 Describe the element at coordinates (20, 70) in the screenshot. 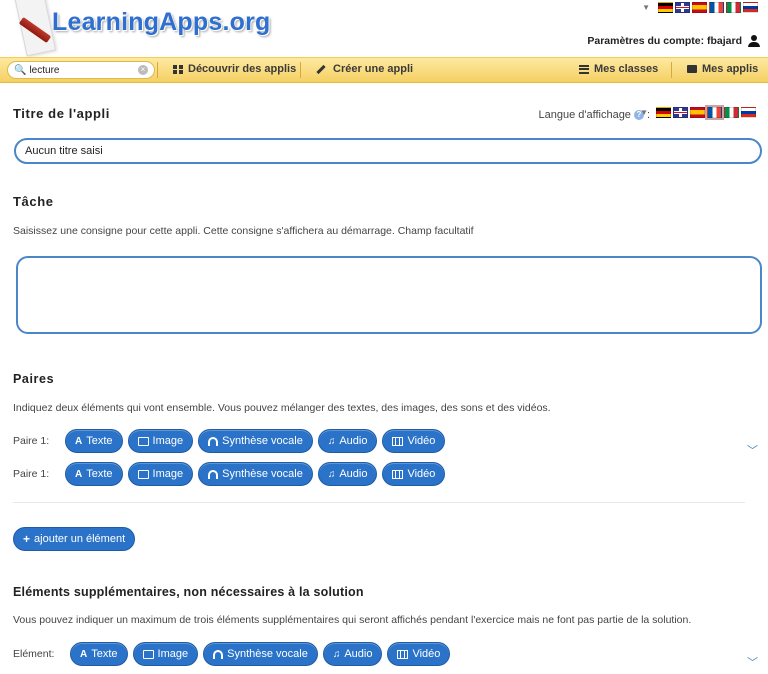

I see `search-icon: 🔍` at that location.